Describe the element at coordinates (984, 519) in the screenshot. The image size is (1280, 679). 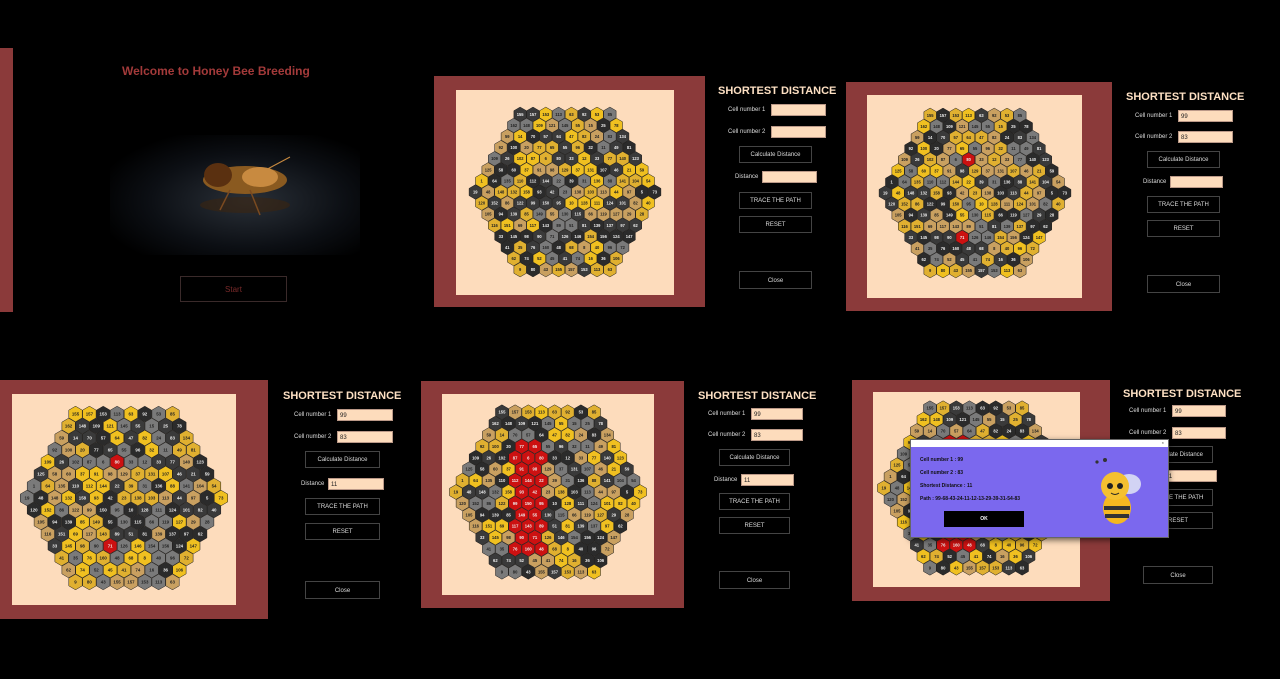
I see `ok-button: OK` at that location.